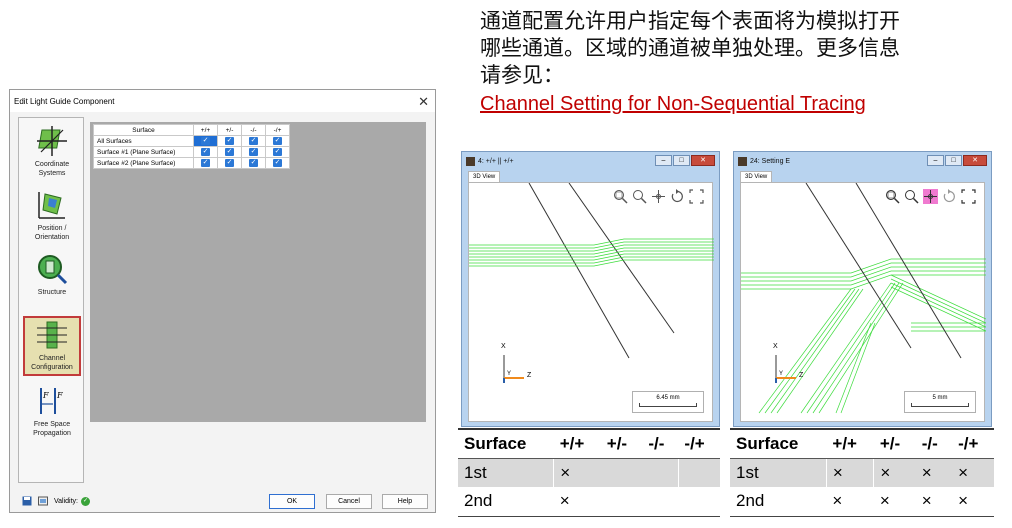  Describe the element at coordinates (785, 369) in the screenshot. I see `axis-triad` at that location.